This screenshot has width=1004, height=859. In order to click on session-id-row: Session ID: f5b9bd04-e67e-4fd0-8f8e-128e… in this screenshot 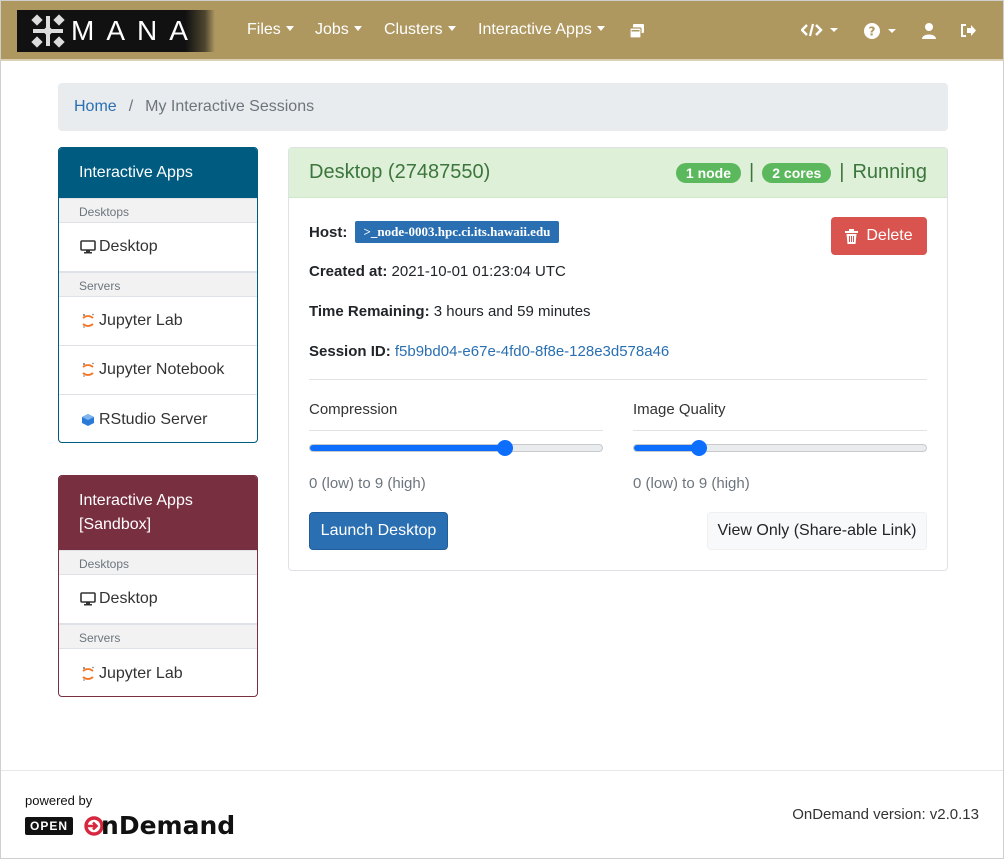, I will do `click(489, 351)`.